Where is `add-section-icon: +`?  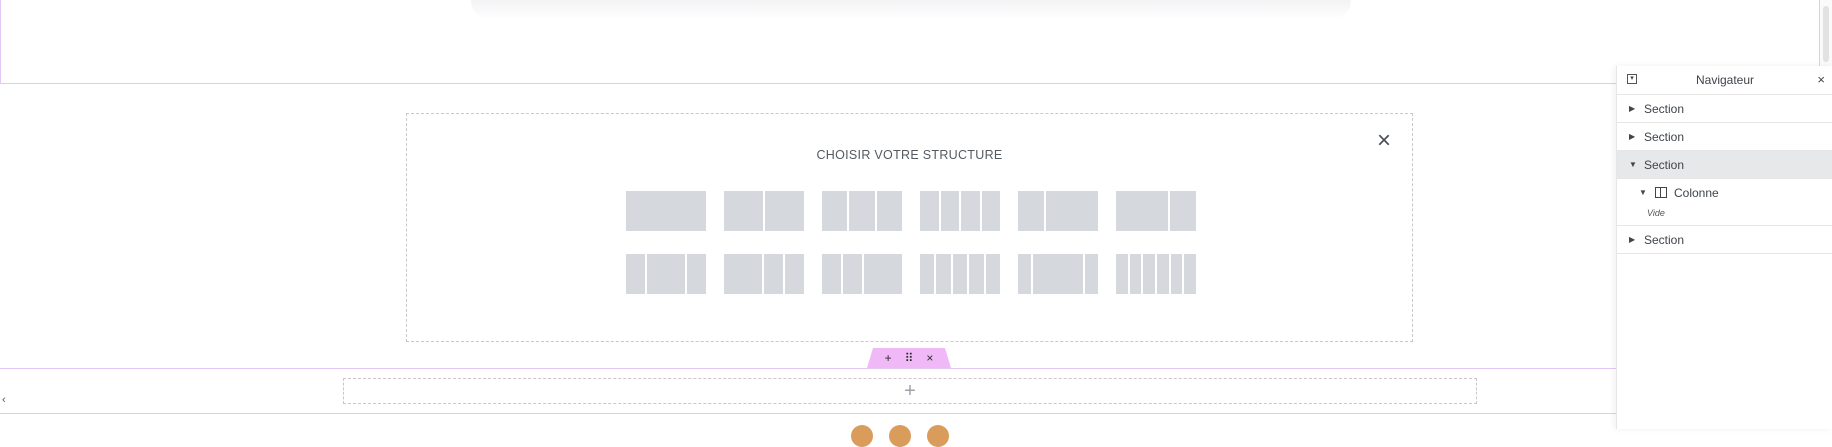 add-section-icon: + is located at coordinates (888, 358).